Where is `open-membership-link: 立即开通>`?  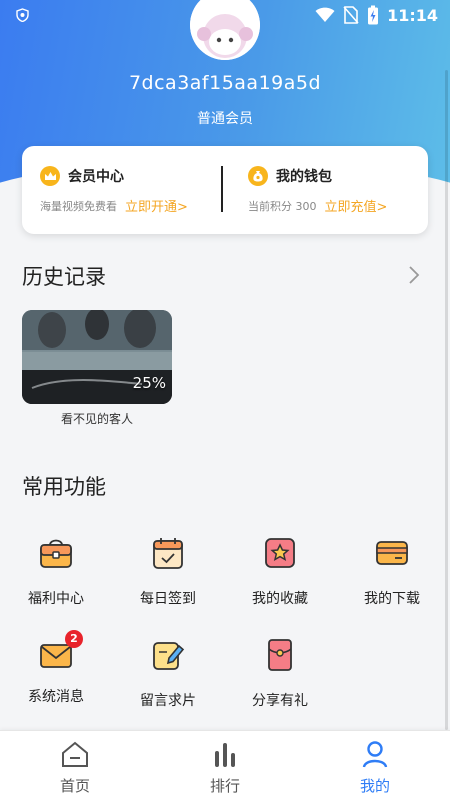
open-membership-link: 立即开通> is located at coordinates (156, 205).